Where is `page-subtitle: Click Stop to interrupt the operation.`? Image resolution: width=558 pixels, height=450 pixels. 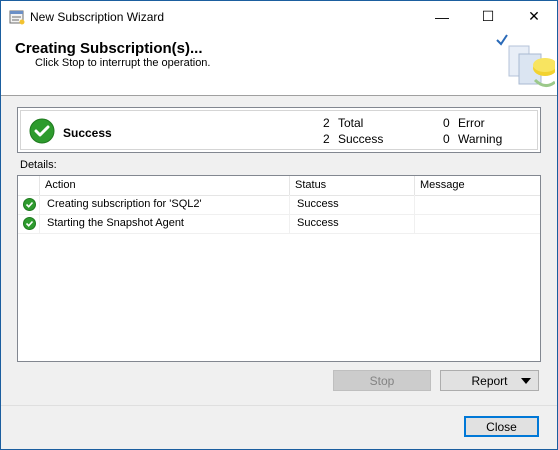 page-subtitle: Click Stop to interrupt the operation. is located at coordinates (123, 63).